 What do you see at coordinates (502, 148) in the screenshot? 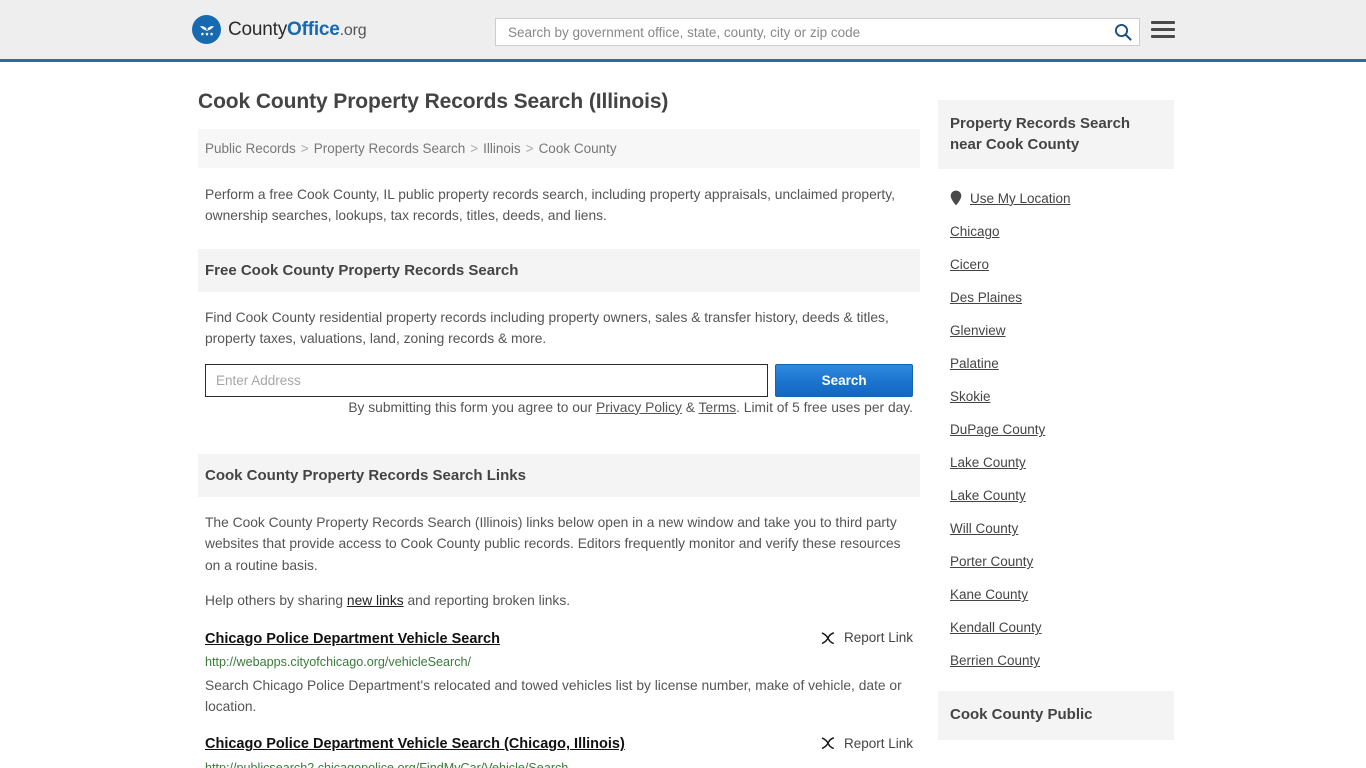
I see `breadcrumb-item-illinois: Illinois` at bounding box center [502, 148].